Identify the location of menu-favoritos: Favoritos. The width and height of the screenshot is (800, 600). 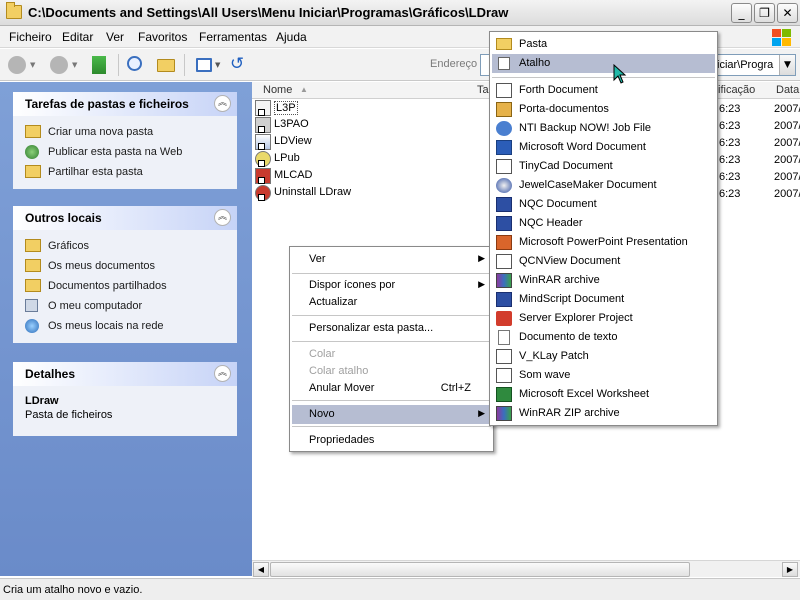
(162, 37).